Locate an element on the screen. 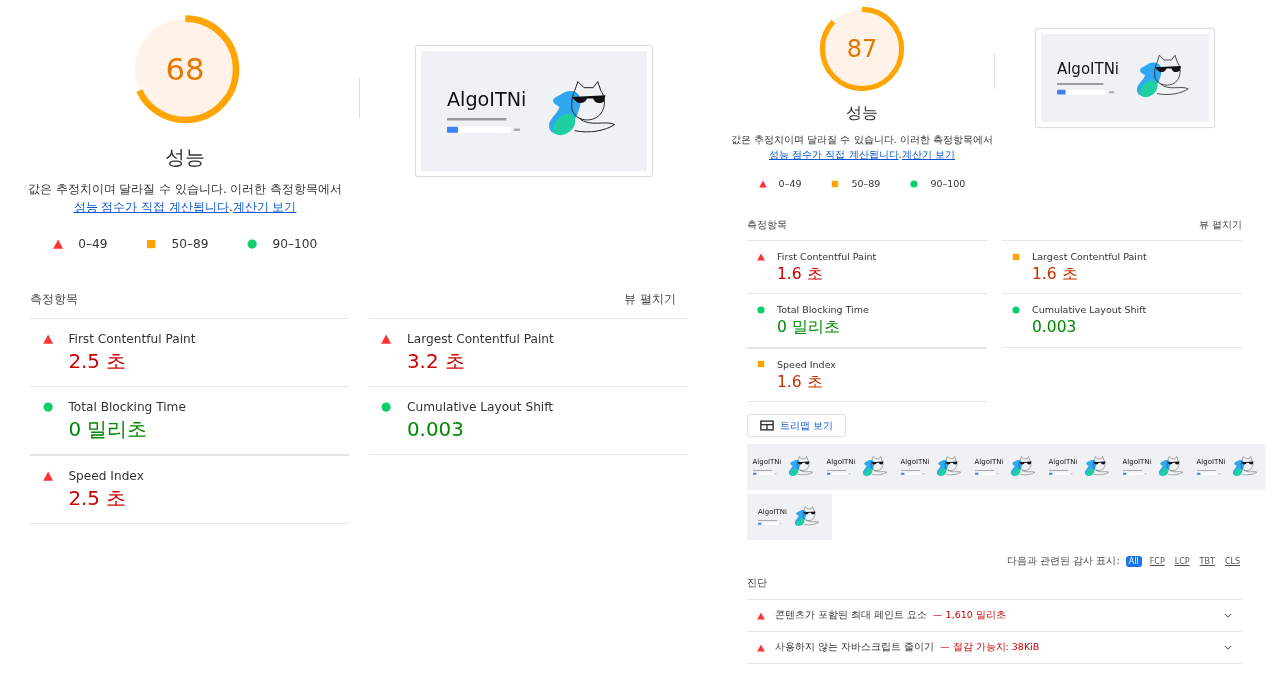  filter-chip: TBT is located at coordinates (1207, 561).